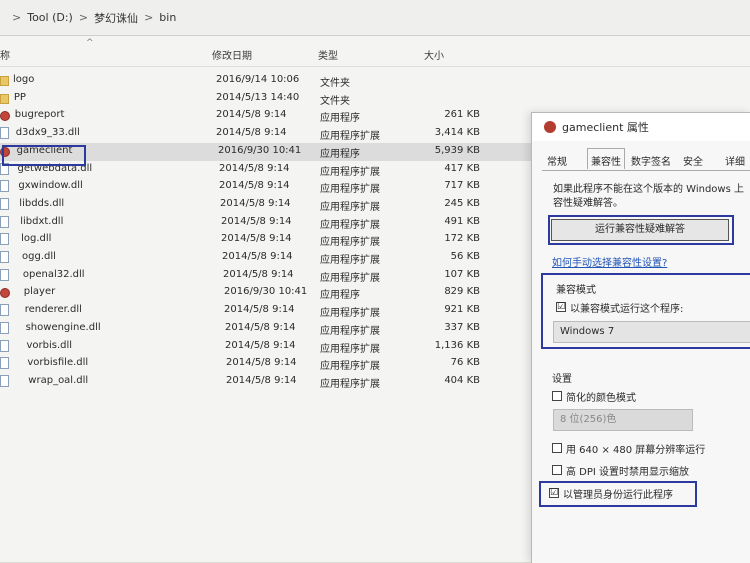 This screenshot has width=750, height=563. I want to click on breadcrumb-folder: 梦幻诛仙, so click(116, 18).